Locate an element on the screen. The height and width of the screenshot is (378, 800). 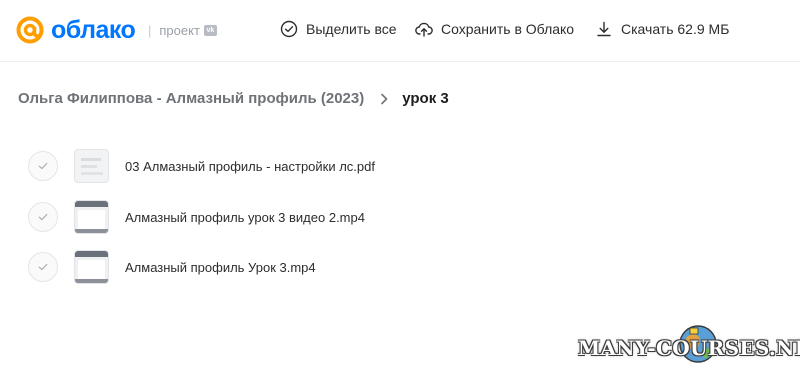
watermark: MANY-COURSES.NET is located at coordinates (689, 345).